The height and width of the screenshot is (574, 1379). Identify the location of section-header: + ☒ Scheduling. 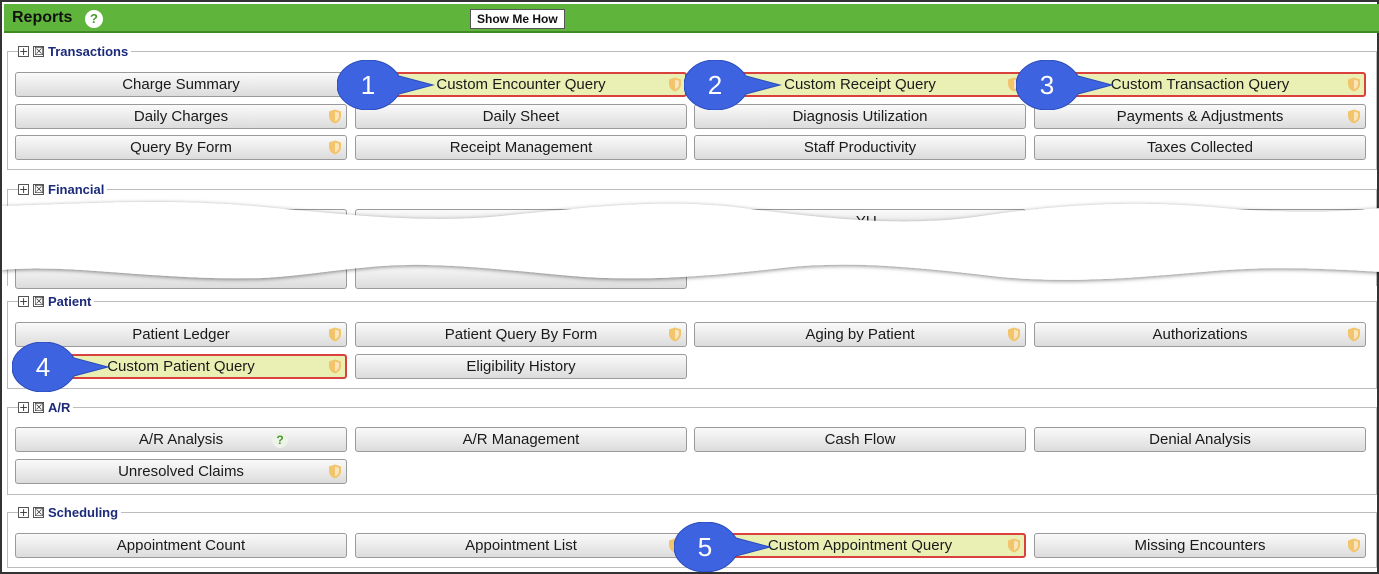
(70, 512).